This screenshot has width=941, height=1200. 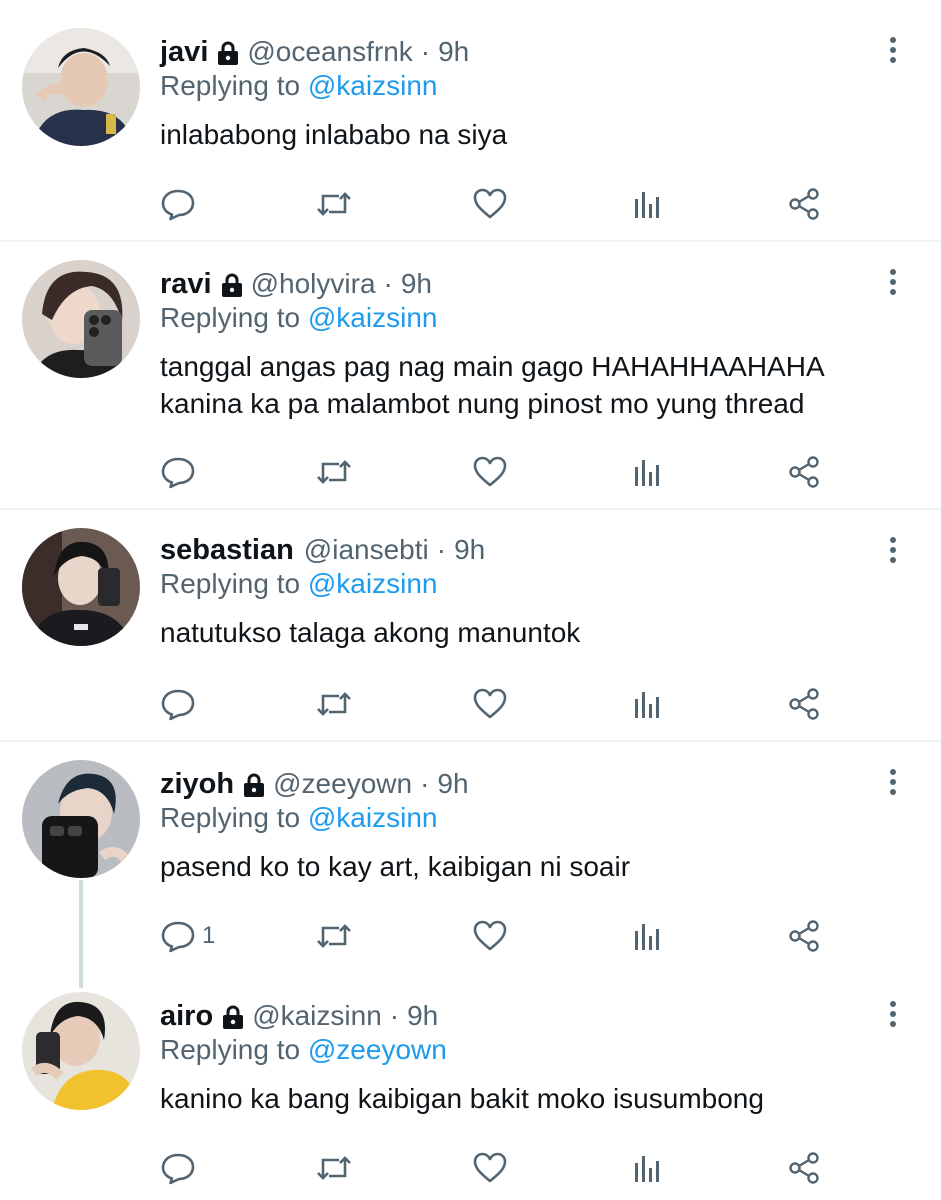 I want to click on replying-to: Replying to @zeeyown, so click(x=530, y=1050).